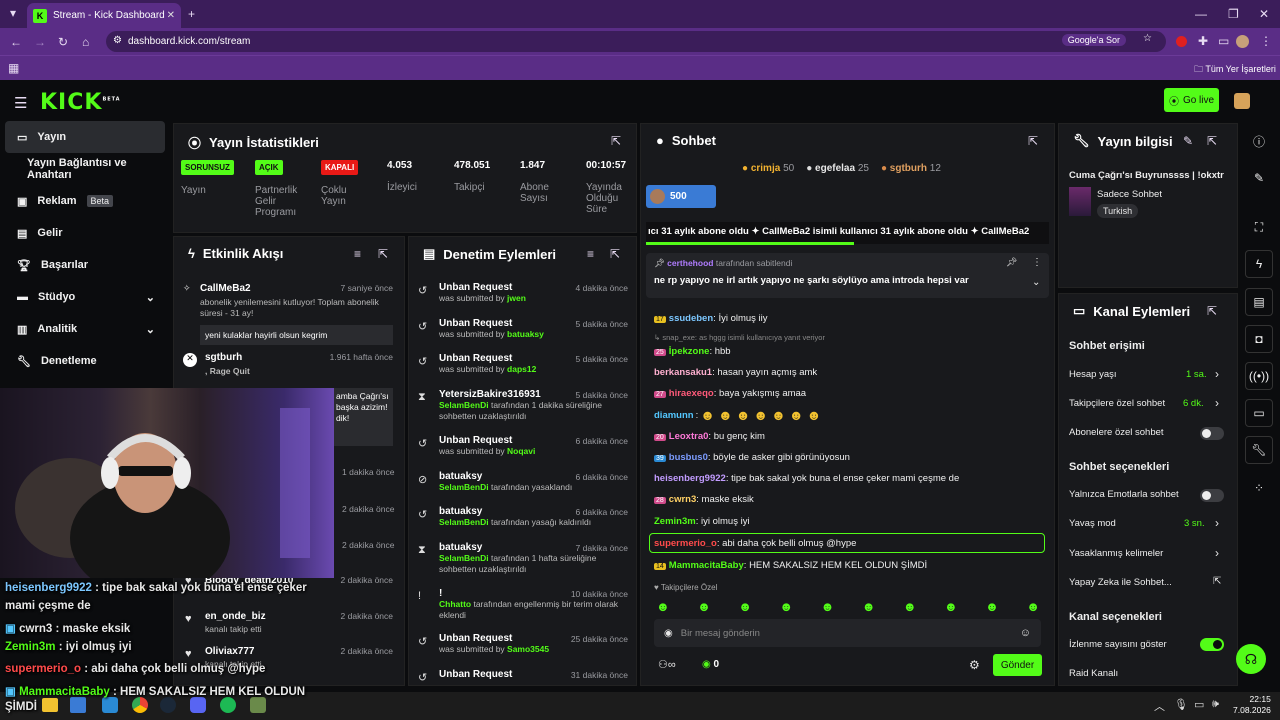  What do you see at coordinates (1129, 194) in the screenshot?
I see `category-name: Sadece Sohbet` at bounding box center [1129, 194].